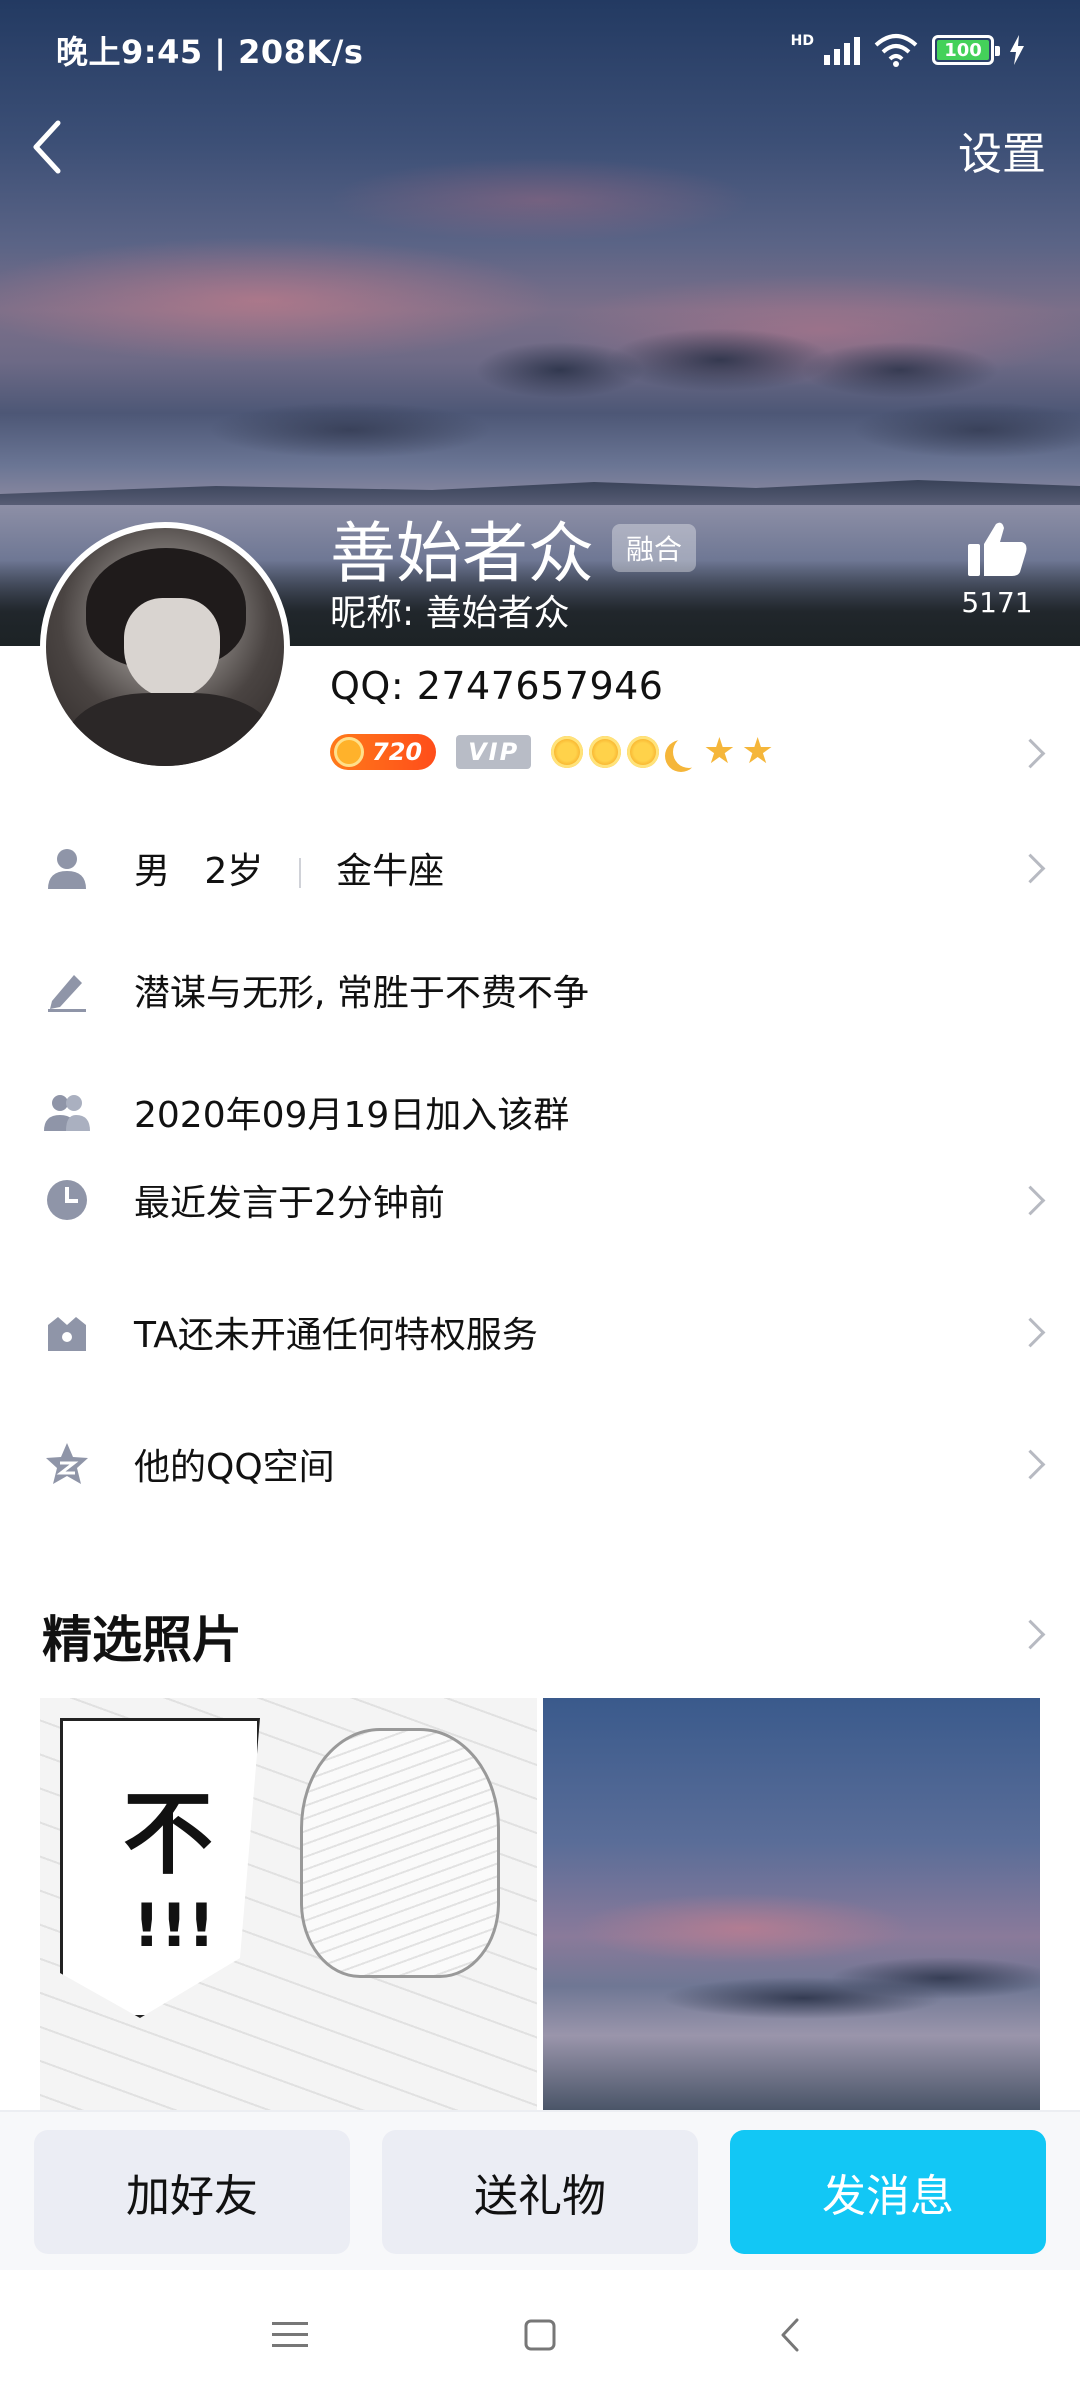 The width and height of the screenshot is (1080, 2400). What do you see at coordinates (540, 50) in the screenshot?
I see `status-bar: 晚上9:45 | 208K/s HD 100` at bounding box center [540, 50].